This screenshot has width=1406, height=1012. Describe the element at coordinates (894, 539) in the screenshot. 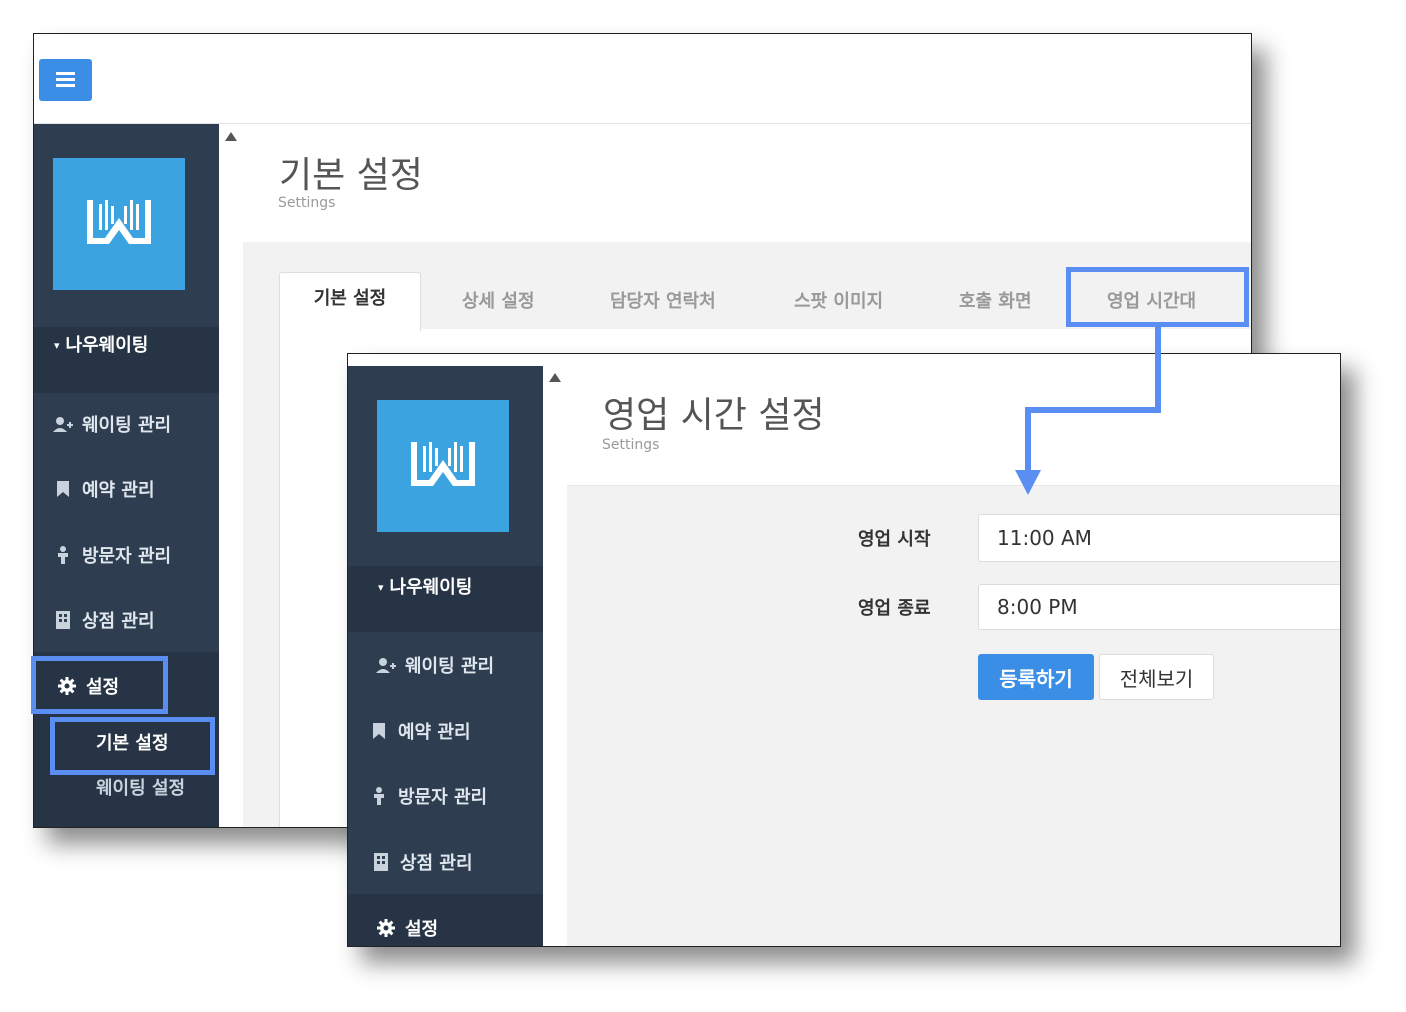

I see `business-start-label: 영업 시작` at that location.